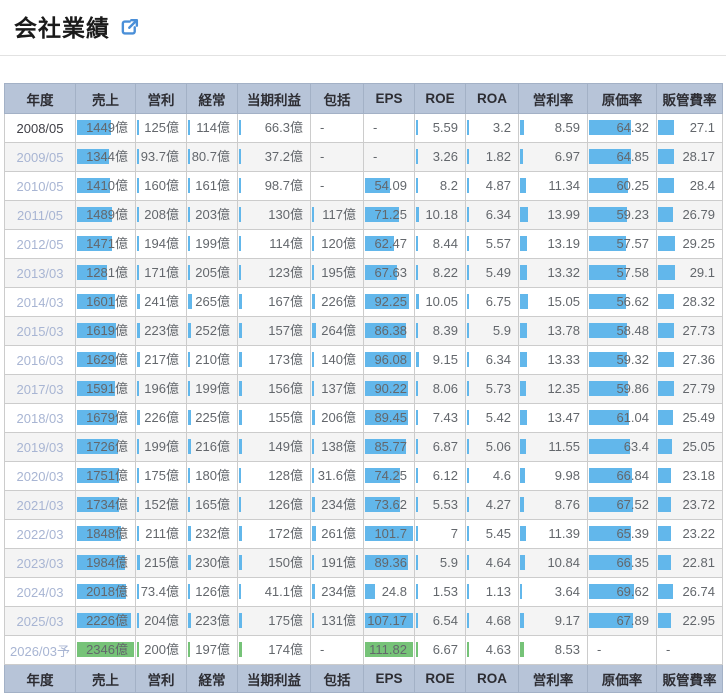 This screenshot has height=693, width=726. What do you see at coordinates (338, 417) in the screenshot?
I see `value-text: 206億` at bounding box center [338, 417].